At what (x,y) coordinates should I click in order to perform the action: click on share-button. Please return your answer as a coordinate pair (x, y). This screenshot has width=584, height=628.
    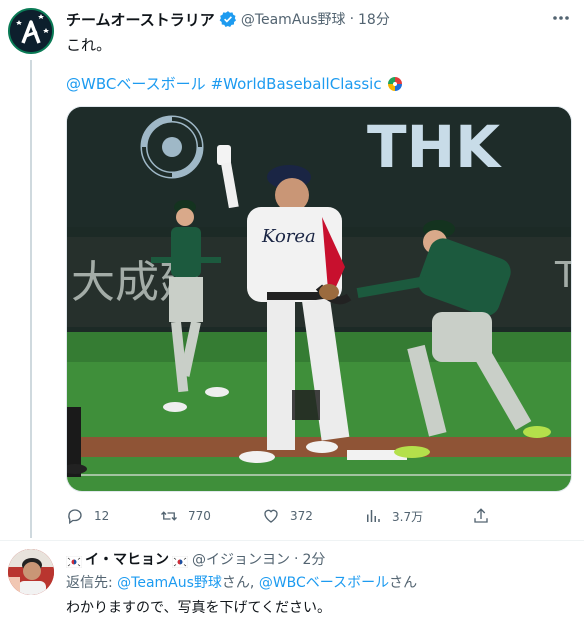
    Looking at the image, I should click on (486, 516).